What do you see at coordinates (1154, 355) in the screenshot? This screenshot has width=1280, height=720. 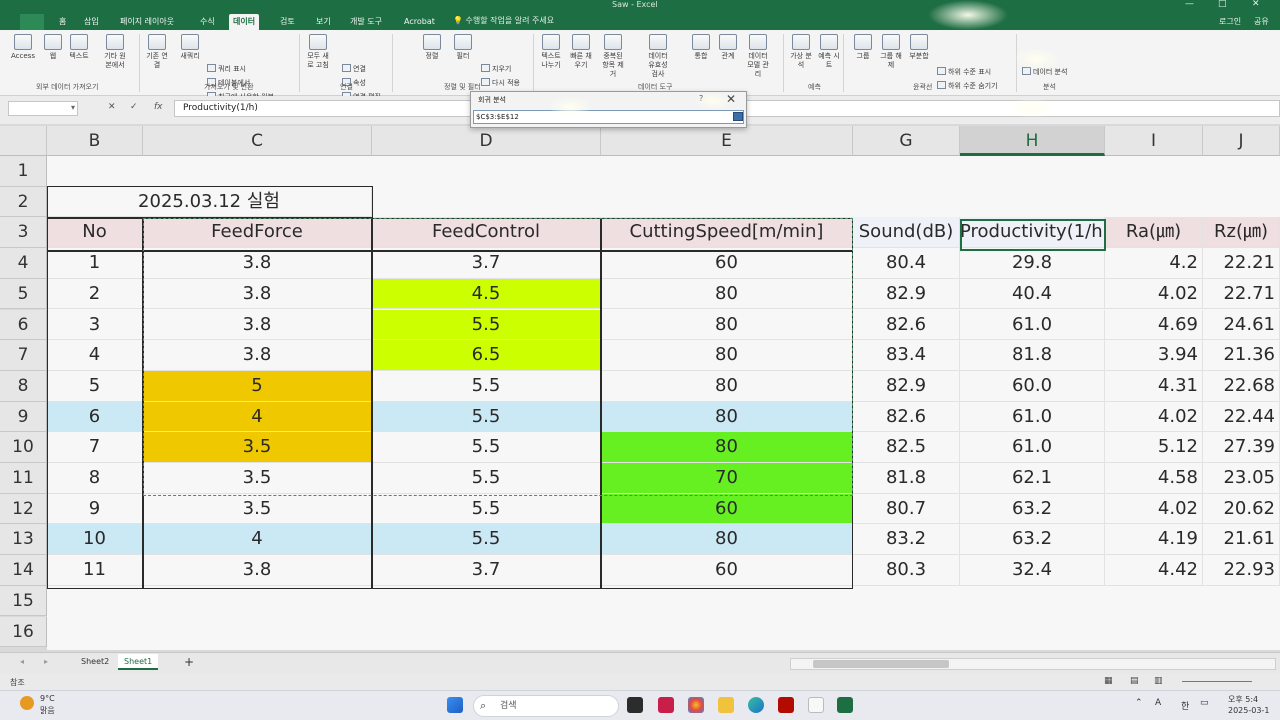 I see `data-cell: 3.94` at bounding box center [1154, 355].